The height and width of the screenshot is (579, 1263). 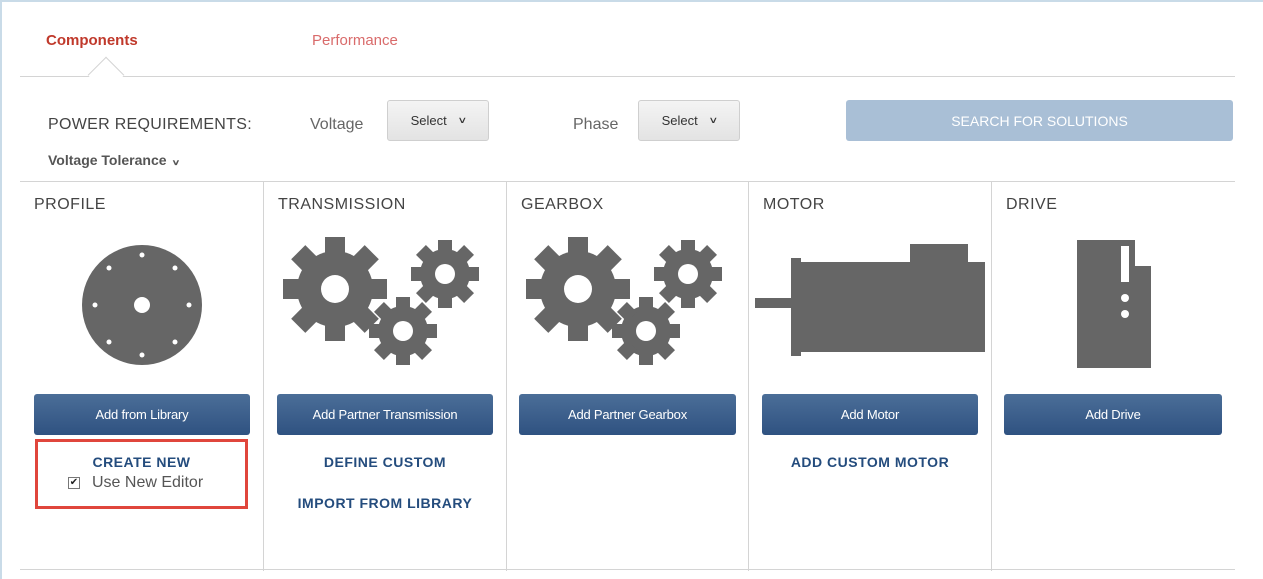 I want to click on add-custom-motor-link: ADD CUSTOM MOTOR, so click(x=870, y=462).